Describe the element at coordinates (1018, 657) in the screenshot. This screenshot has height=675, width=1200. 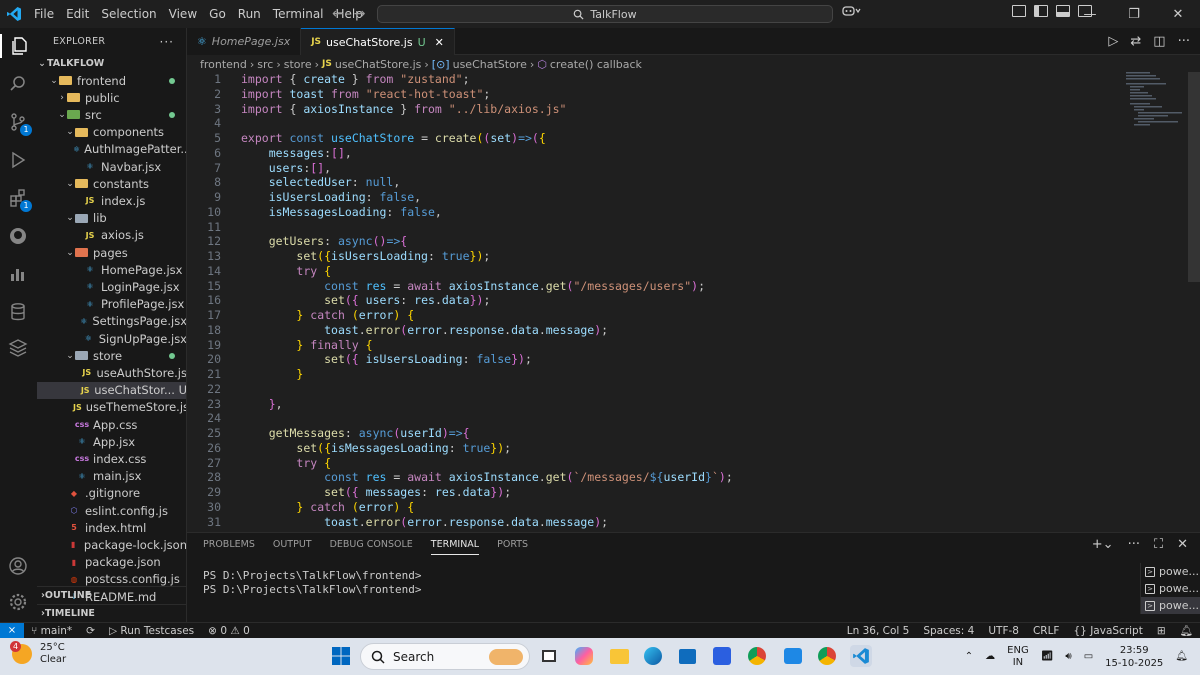
I see `language-indicator: ENG IN` at that location.